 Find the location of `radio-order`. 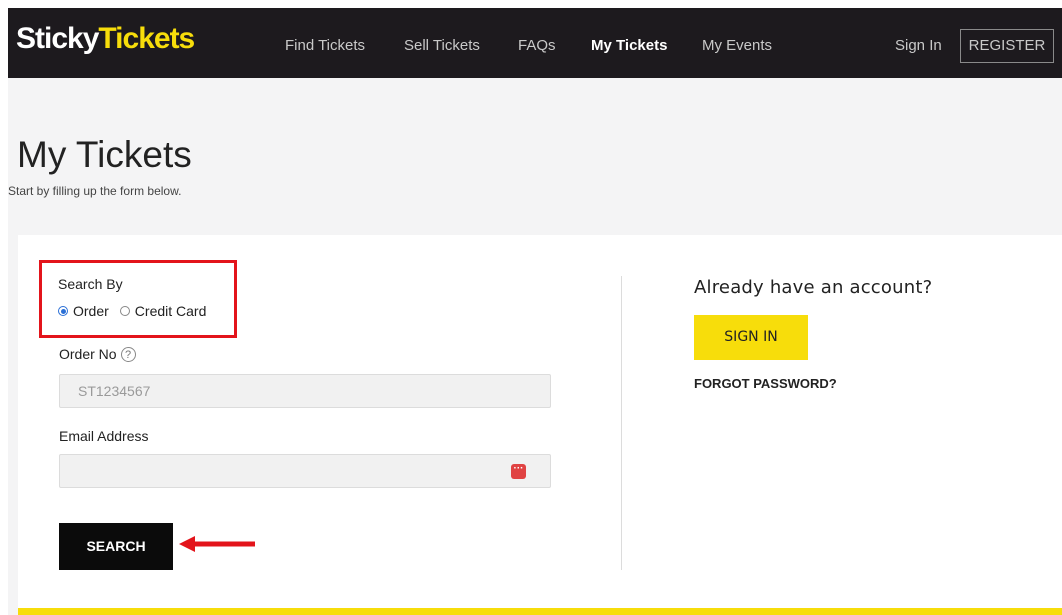

radio-order is located at coordinates (63, 311).